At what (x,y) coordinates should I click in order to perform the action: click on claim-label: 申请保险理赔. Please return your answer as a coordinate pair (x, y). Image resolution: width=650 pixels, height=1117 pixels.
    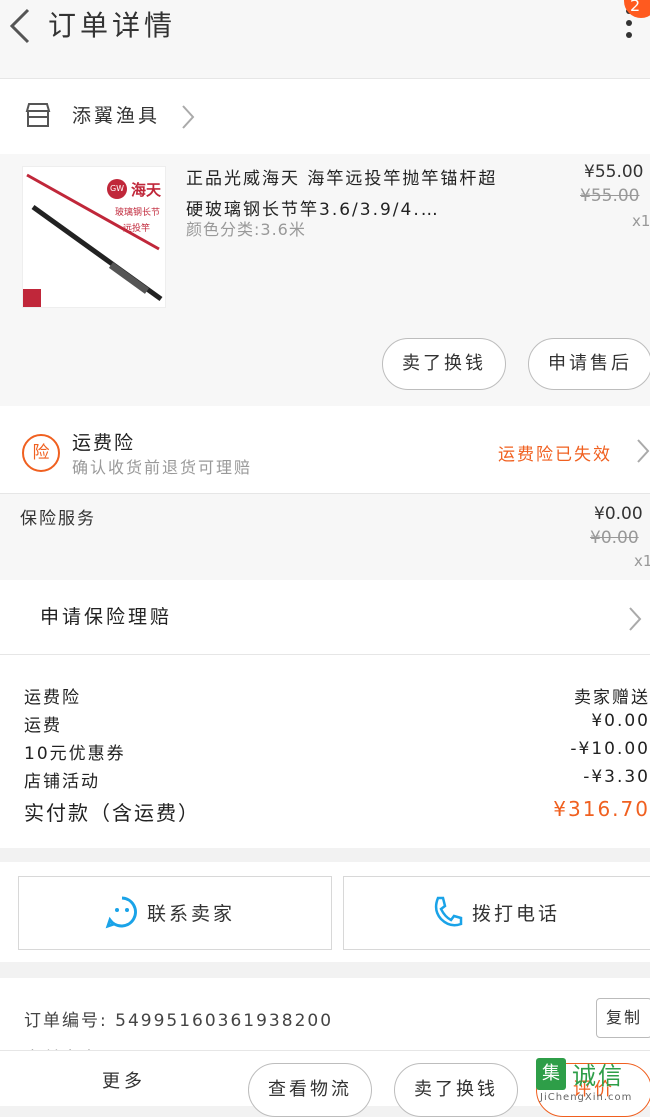
    Looking at the image, I should click on (106, 617).